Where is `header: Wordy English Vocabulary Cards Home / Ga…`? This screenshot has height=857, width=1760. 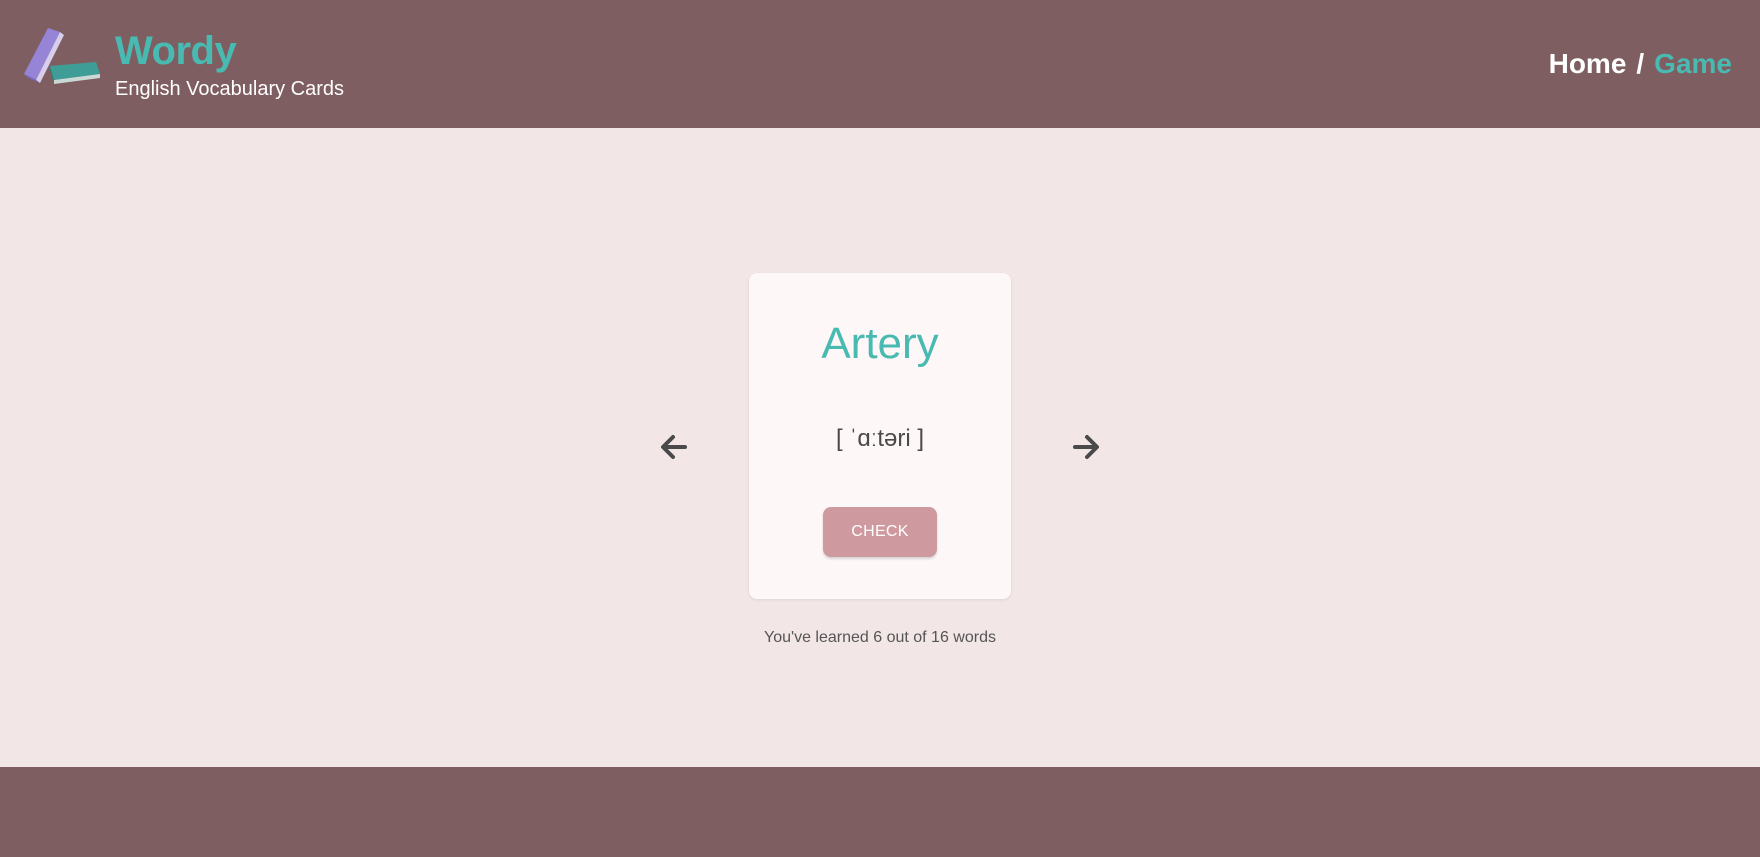
header: Wordy English Vocabulary Cards Home / Ga… is located at coordinates (880, 64).